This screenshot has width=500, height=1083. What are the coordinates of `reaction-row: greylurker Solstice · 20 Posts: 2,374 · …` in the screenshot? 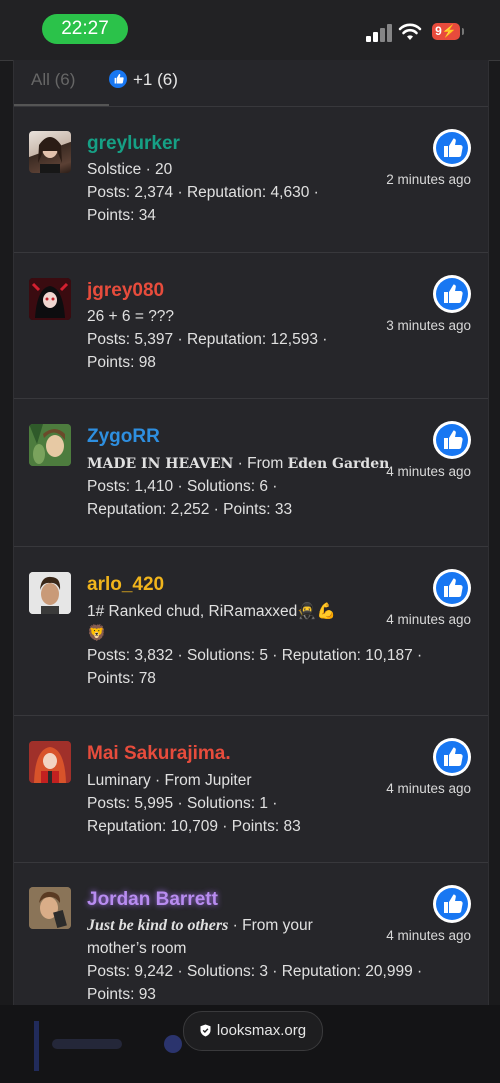 It's located at (251, 179).